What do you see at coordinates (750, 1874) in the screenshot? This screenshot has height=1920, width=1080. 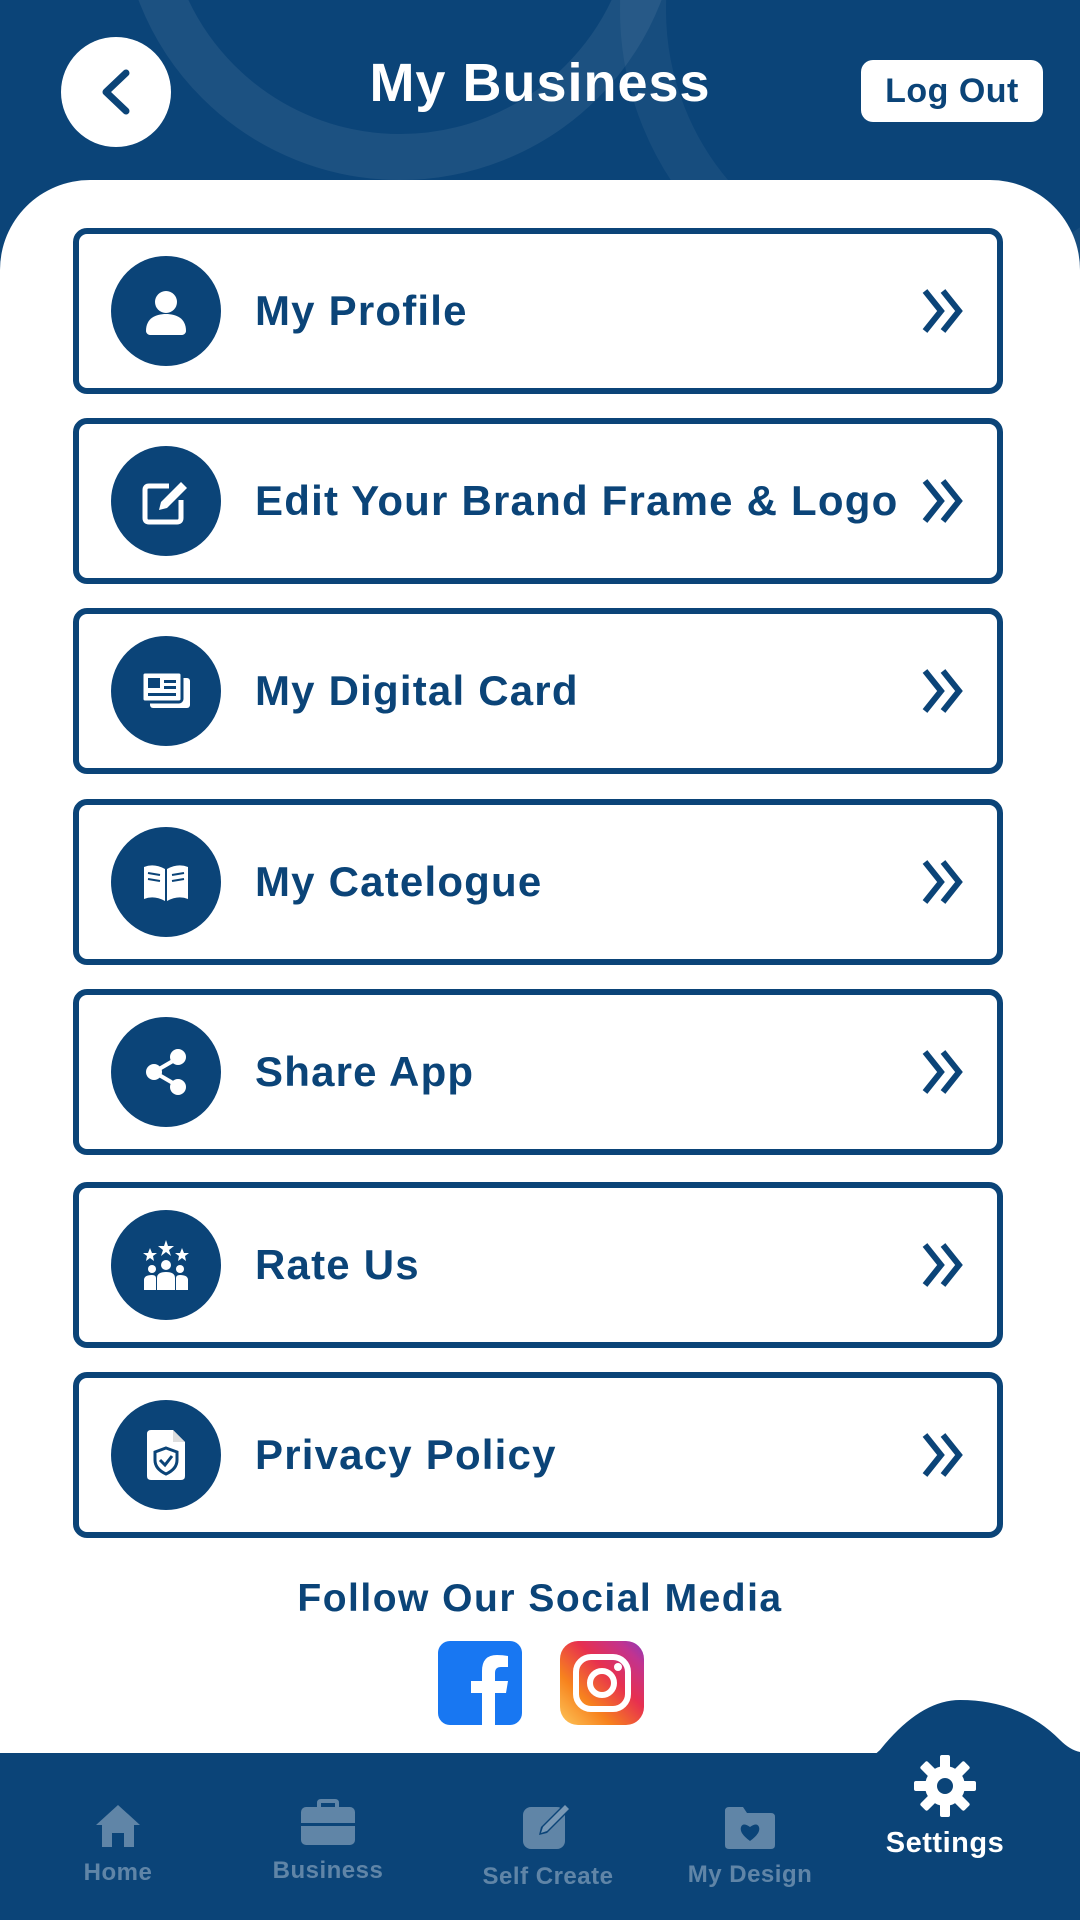 I see `nav-label: My Design` at bounding box center [750, 1874].